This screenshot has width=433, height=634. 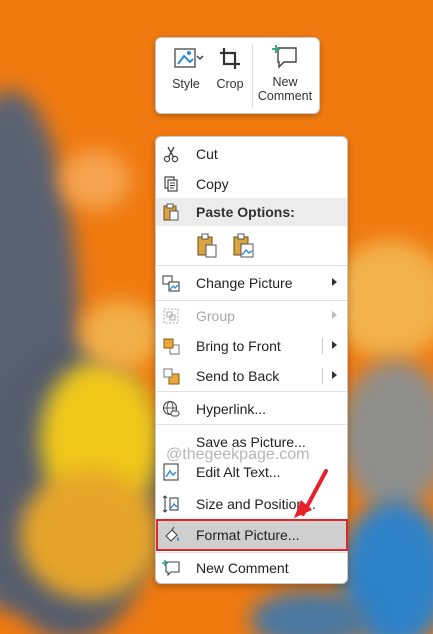 I want to click on menu-item-label: Change Picture, so click(x=244, y=283).